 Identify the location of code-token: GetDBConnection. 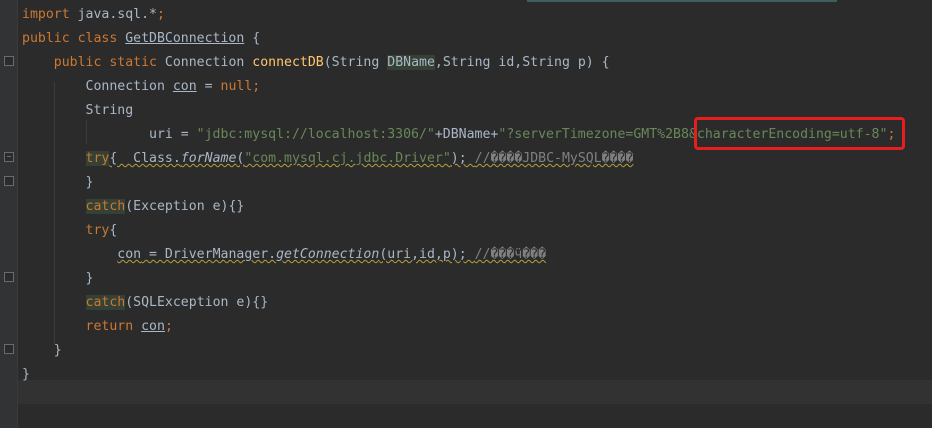
(185, 38).